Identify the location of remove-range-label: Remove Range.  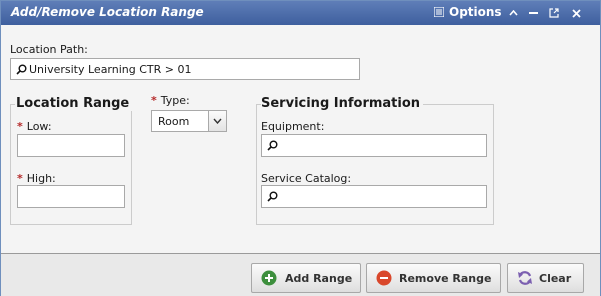
(445, 278).